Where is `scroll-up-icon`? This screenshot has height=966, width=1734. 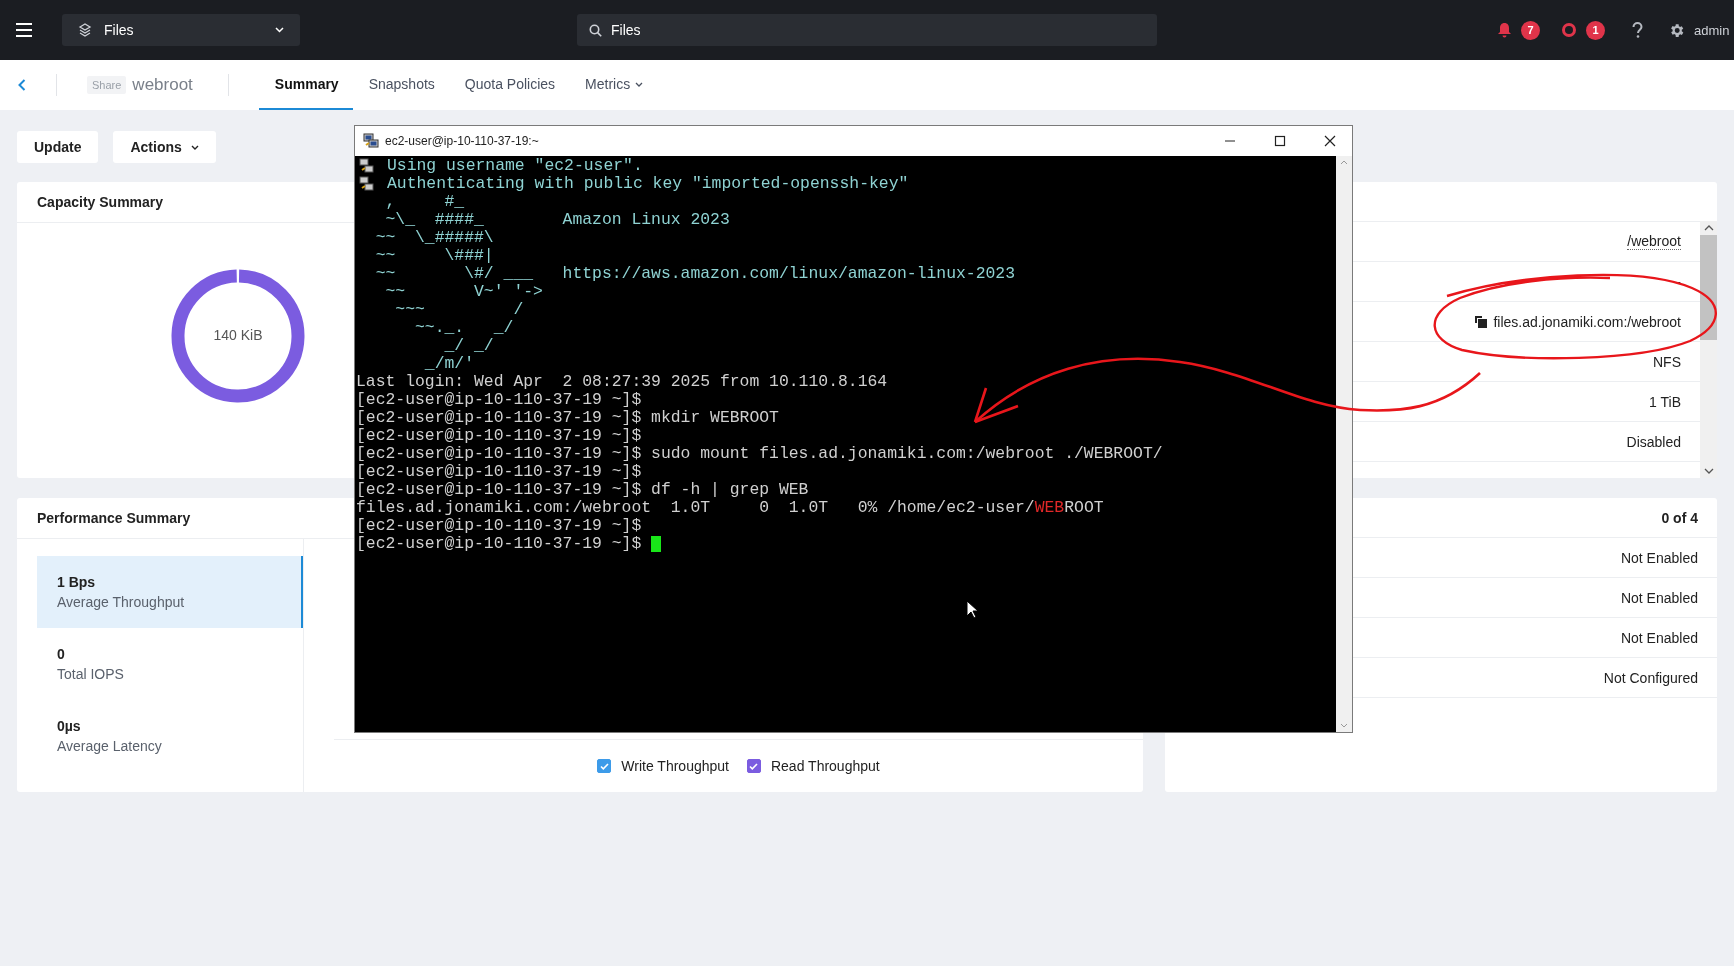
scroll-up-icon is located at coordinates (1708, 228).